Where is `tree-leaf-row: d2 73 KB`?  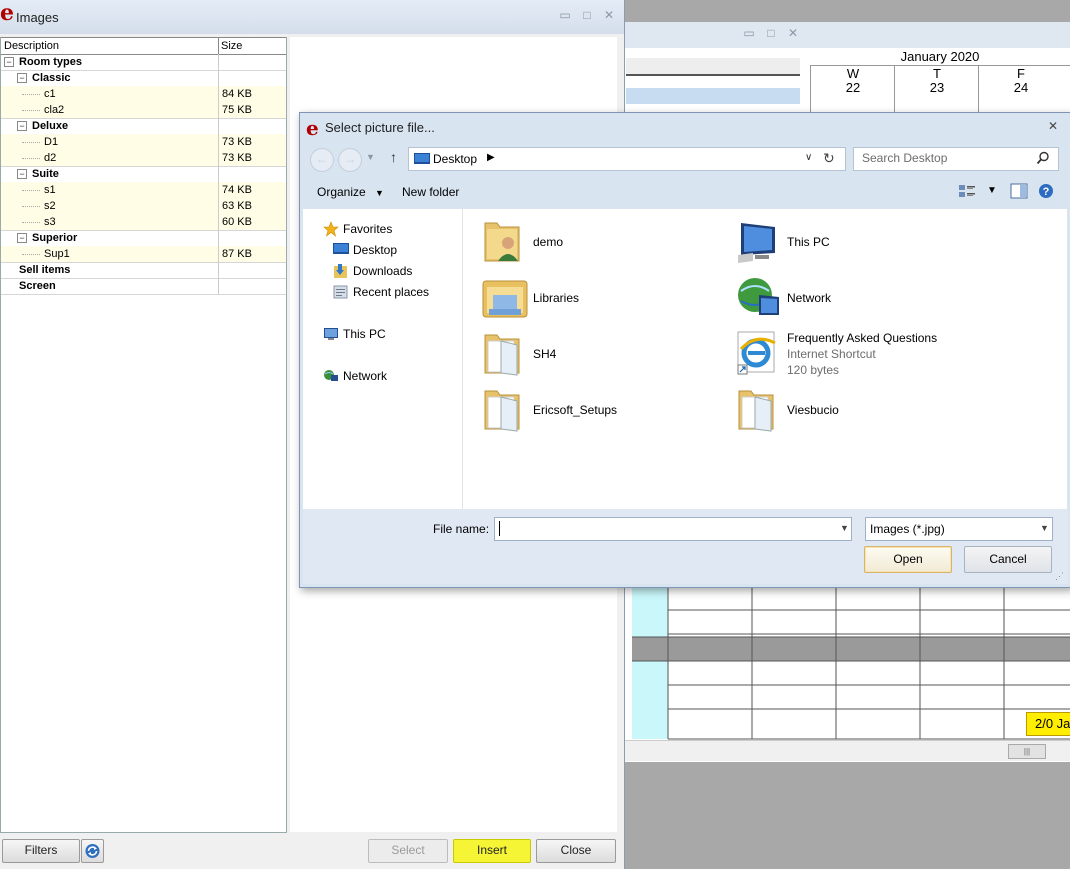 tree-leaf-row: d2 73 KB is located at coordinates (143, 158).